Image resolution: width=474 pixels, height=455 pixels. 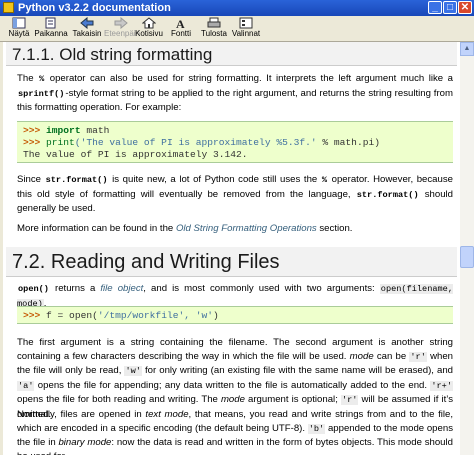 I want to click on toolbar-print-button: Tulosta, so click(x=214, y=29).